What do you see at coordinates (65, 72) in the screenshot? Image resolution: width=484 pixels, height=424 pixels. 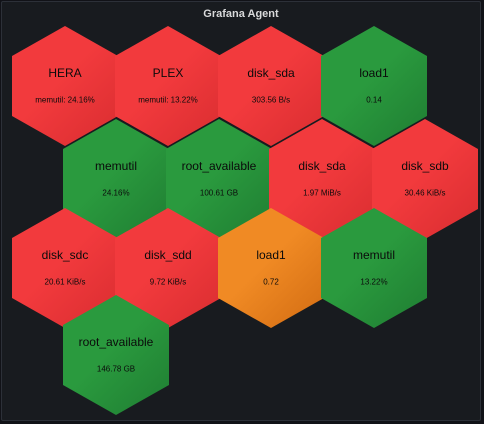 I see `hexagon-name: HERA` at bounding box center [65, 72].